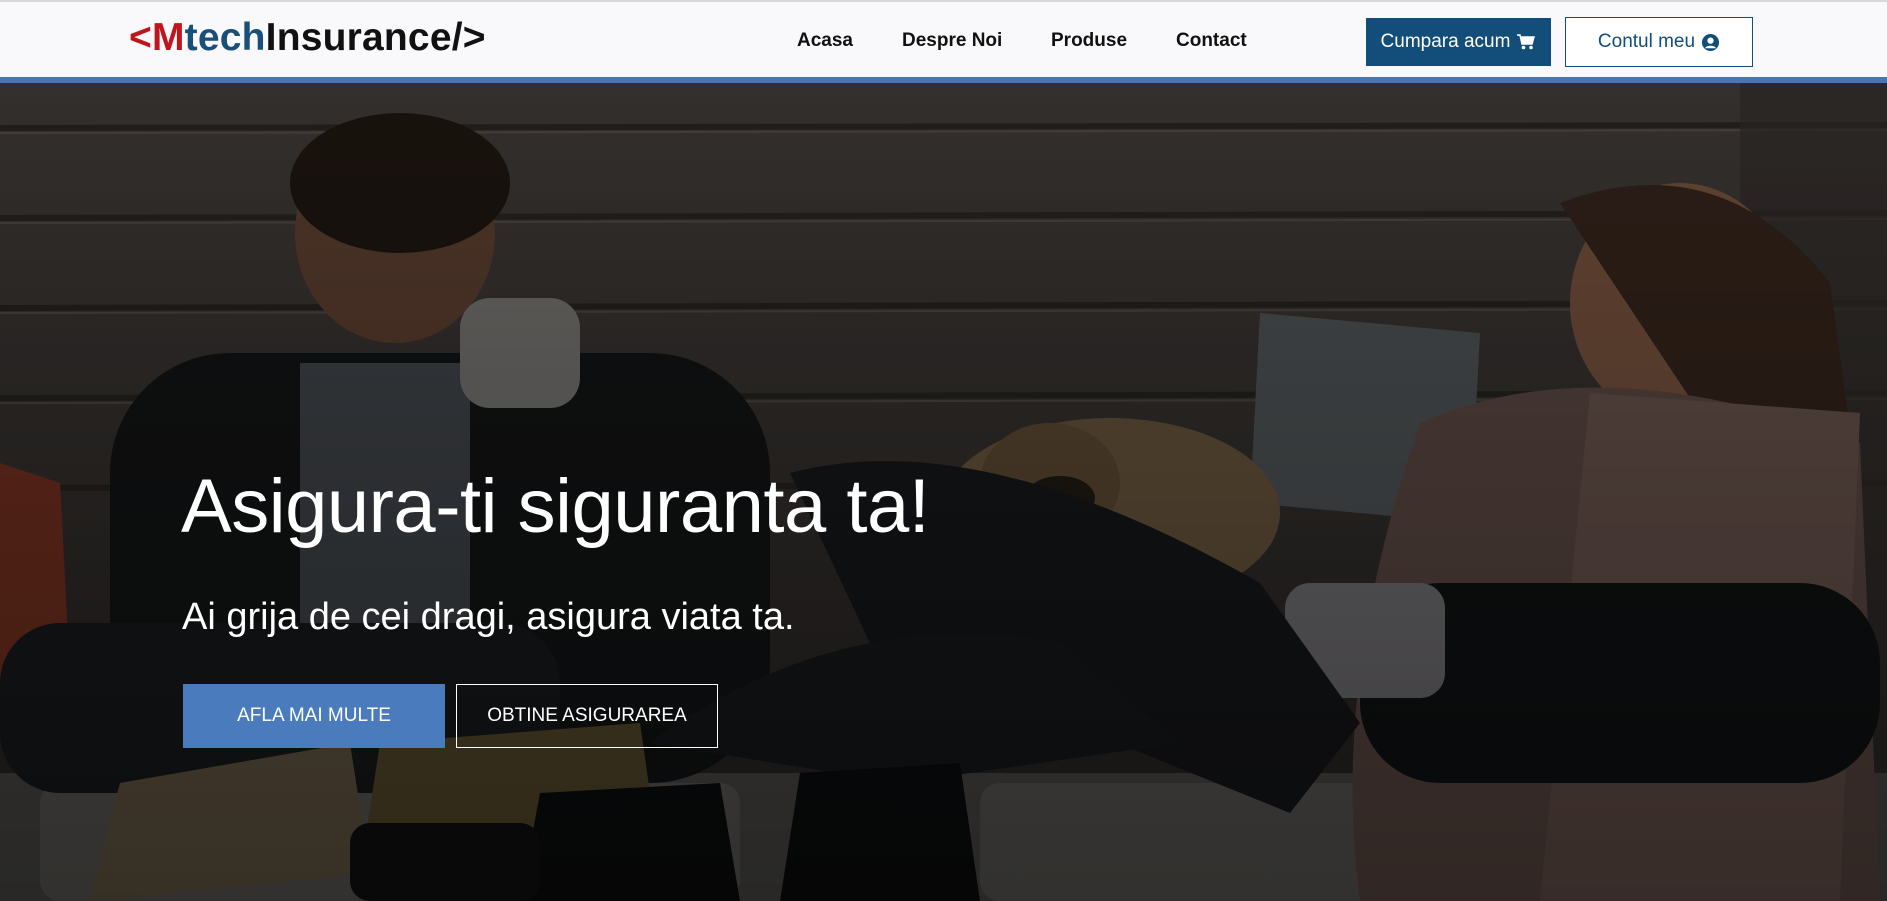  I want to click on nav-item-produse: Produse, so click(1089, 41).